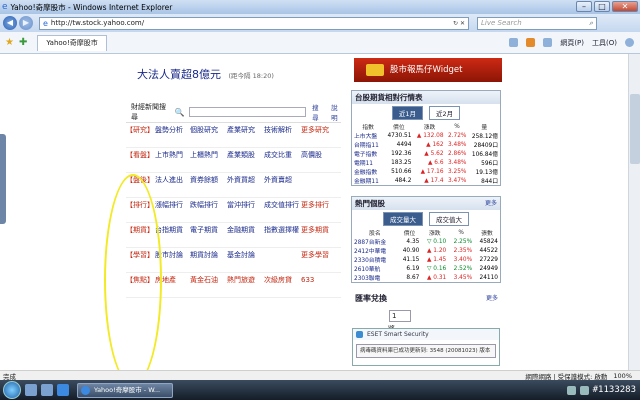 The height and width of the screenshot is (400, 640). I want to click on more-link: 高價股, so click(317, 160).